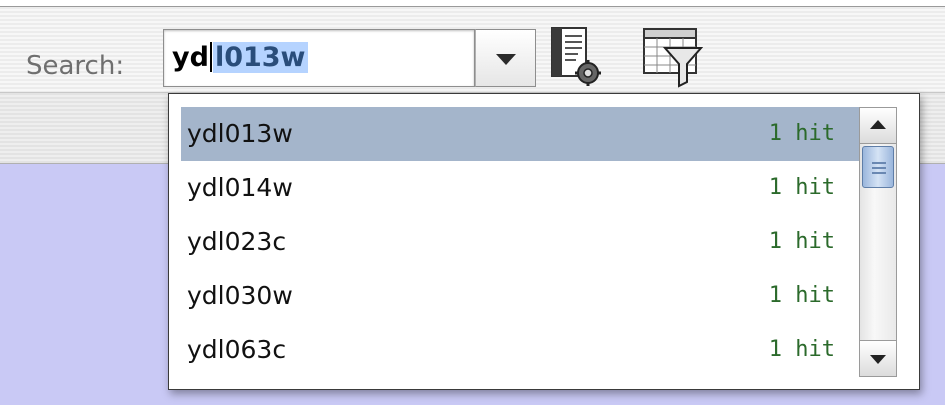  Describe the element at coordinates (260, 57) in the screenshot. I see `search-autocomplete-text: l013w` at that location.